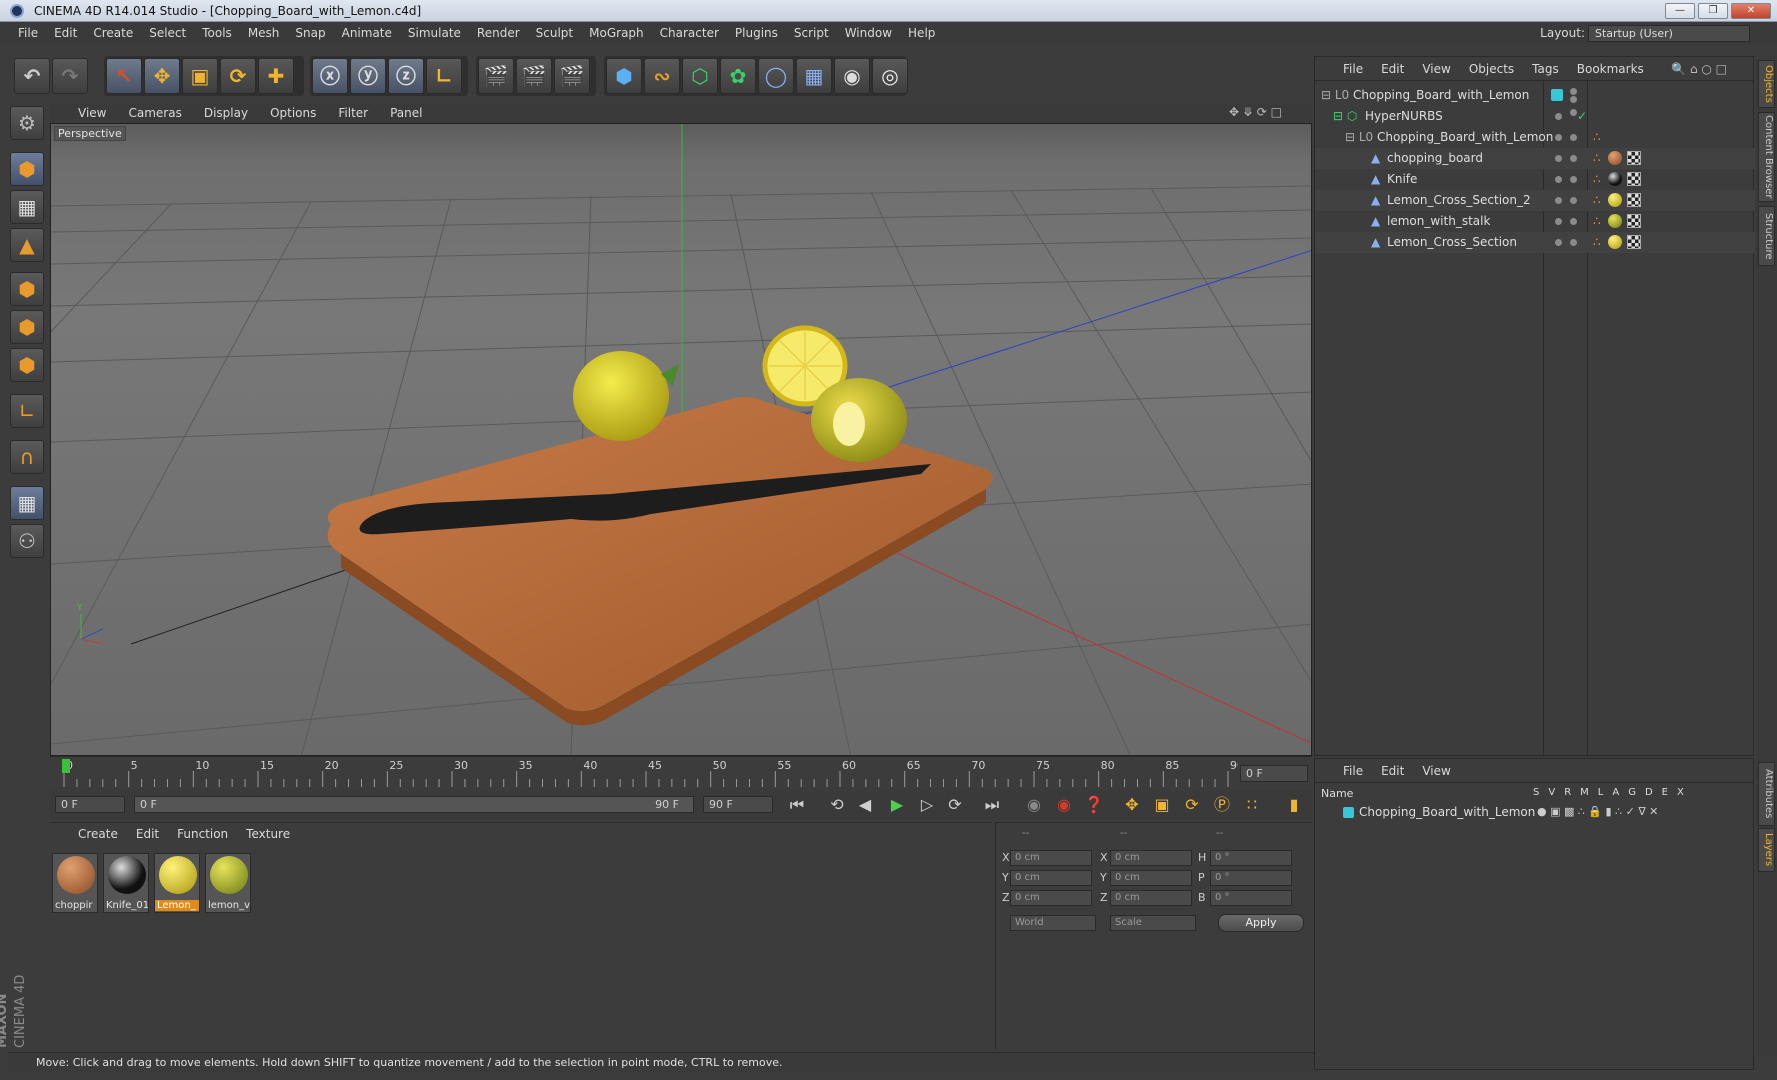 This screenshot has height=1080, width=1777. I want to click on layer-column-header: M, so click(1584, 792).